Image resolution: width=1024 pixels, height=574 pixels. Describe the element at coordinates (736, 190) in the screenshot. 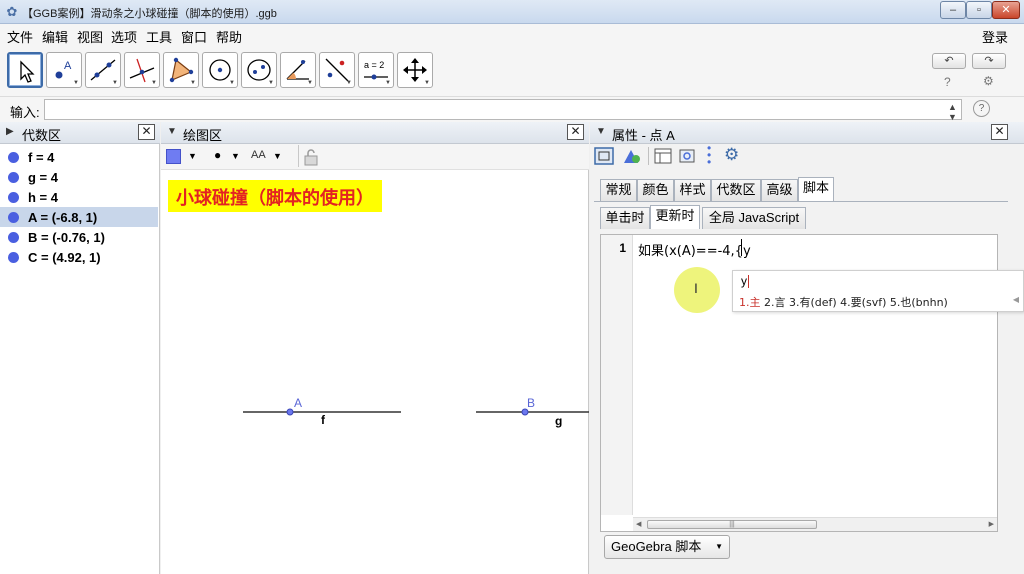

I see `tab-algebra: 代数区` at that location.